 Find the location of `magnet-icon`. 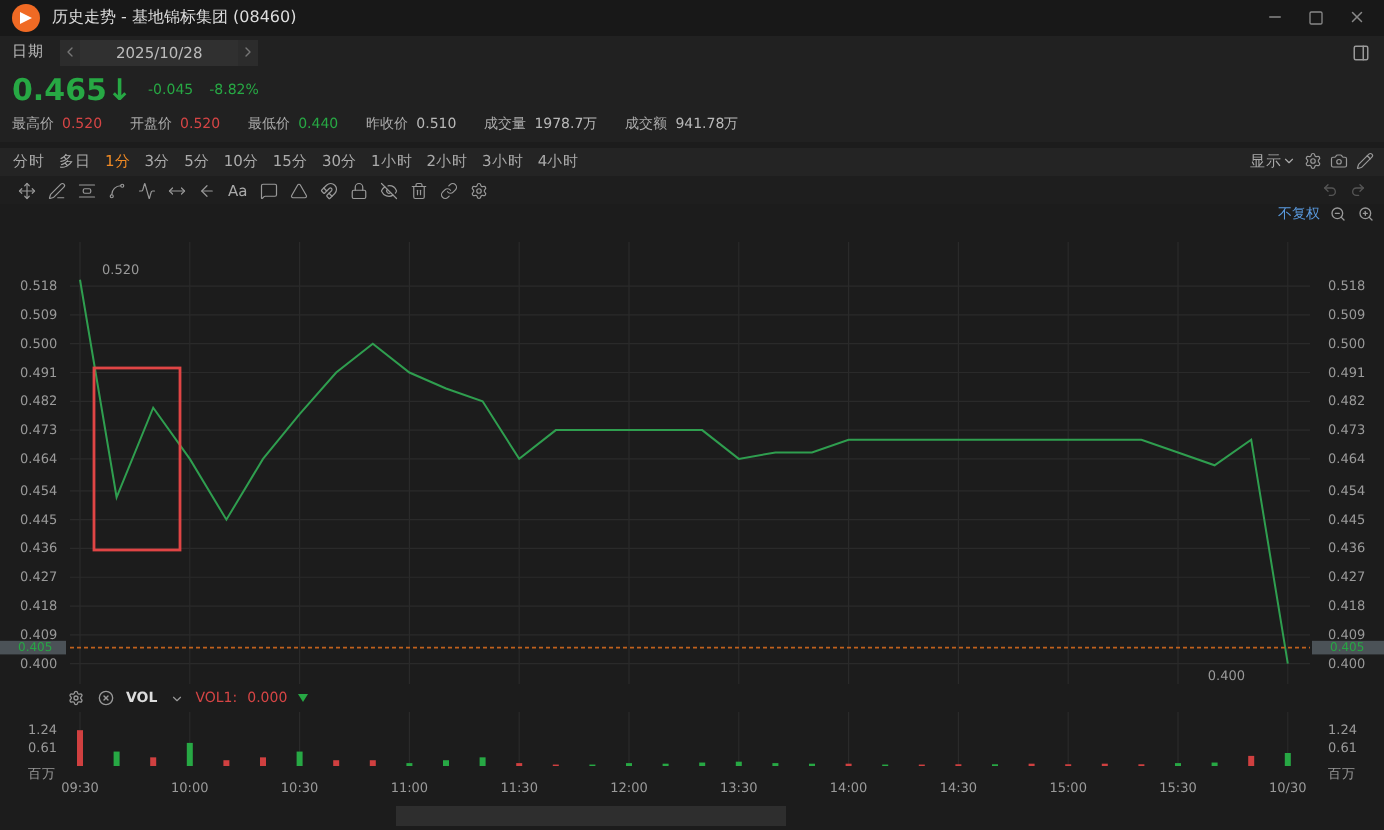

magnet-icon is located at coordinates (328, 190).